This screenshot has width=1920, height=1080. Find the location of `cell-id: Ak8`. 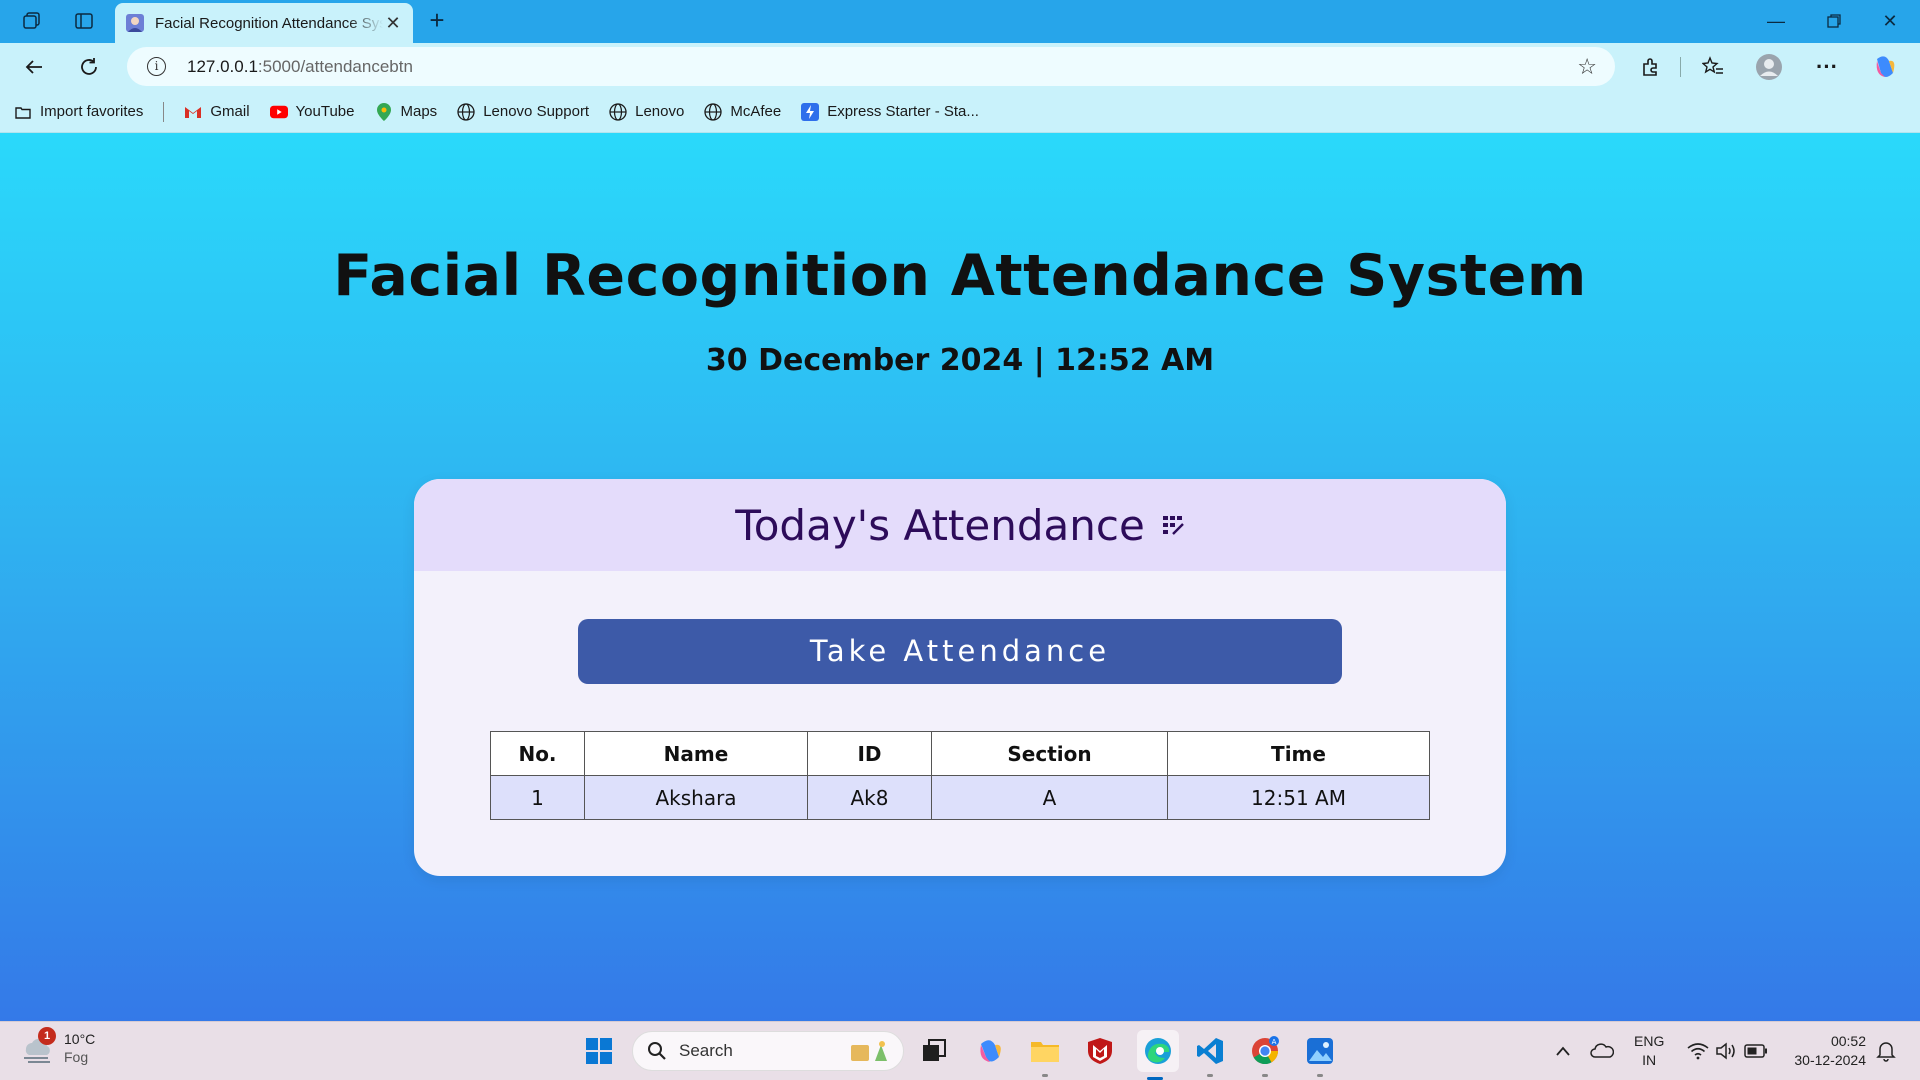

cell-id: Ak8 is located at coordinates (869, 797).